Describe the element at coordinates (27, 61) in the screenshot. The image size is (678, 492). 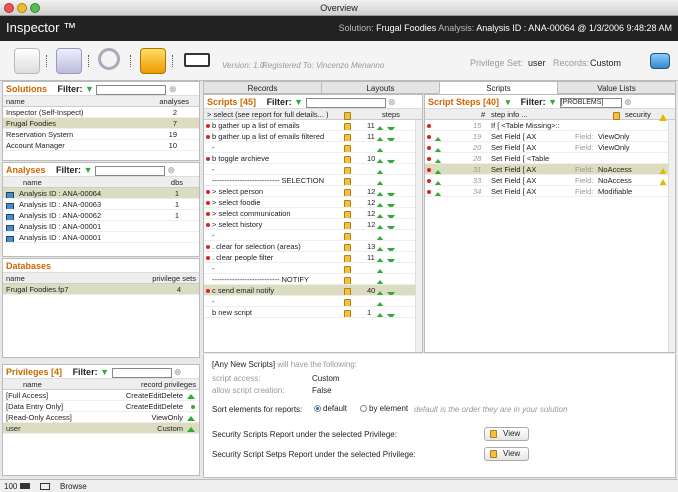
I see `home-icon` at that location.